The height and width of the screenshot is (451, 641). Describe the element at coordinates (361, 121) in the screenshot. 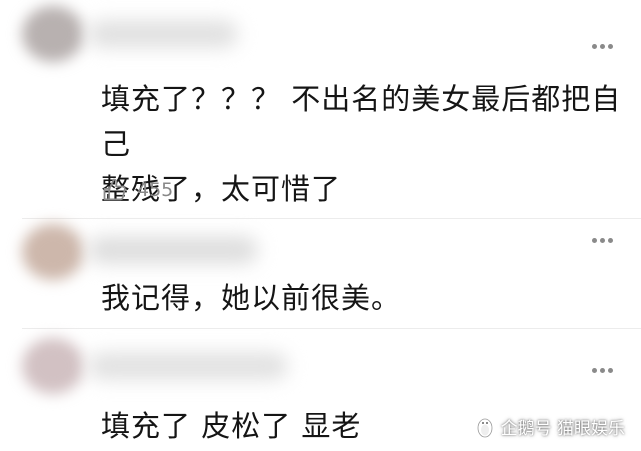

I see `comment-text-line: 填充了？？？ 不出名的美女最后都把自己` at that location.